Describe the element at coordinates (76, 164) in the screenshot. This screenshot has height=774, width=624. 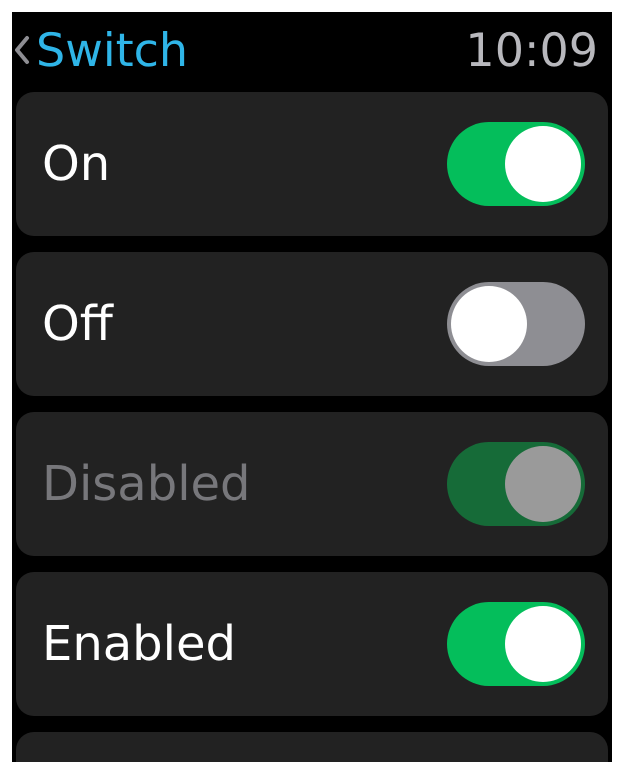
I see `switch-label: On` at that location.